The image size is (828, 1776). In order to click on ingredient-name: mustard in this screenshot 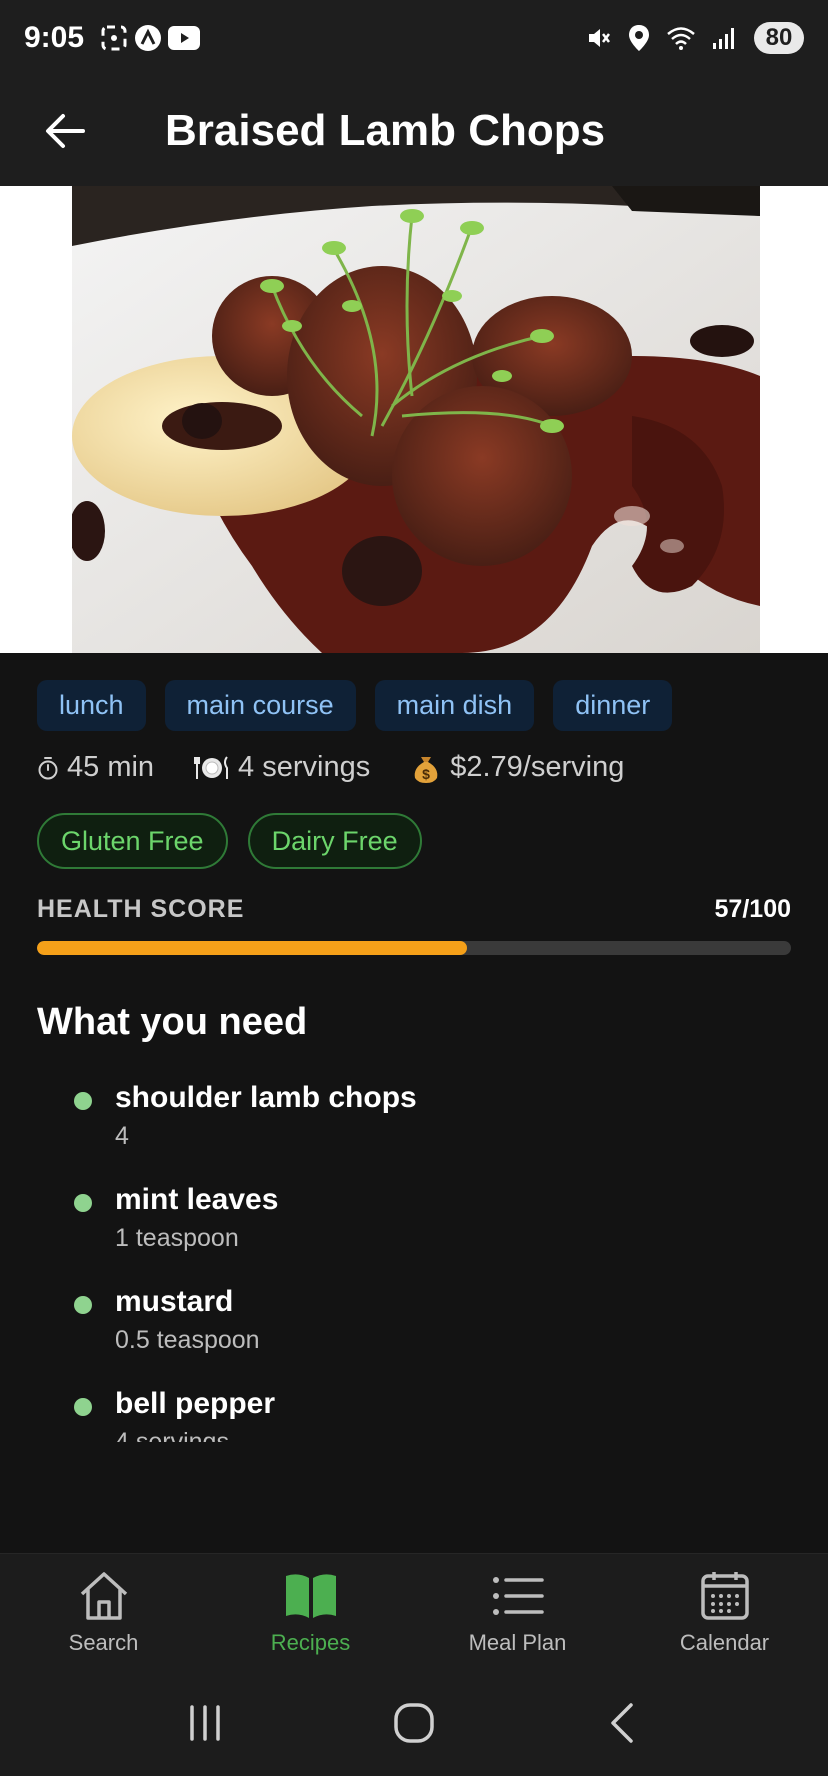, I will do `click(174, 1301)`.